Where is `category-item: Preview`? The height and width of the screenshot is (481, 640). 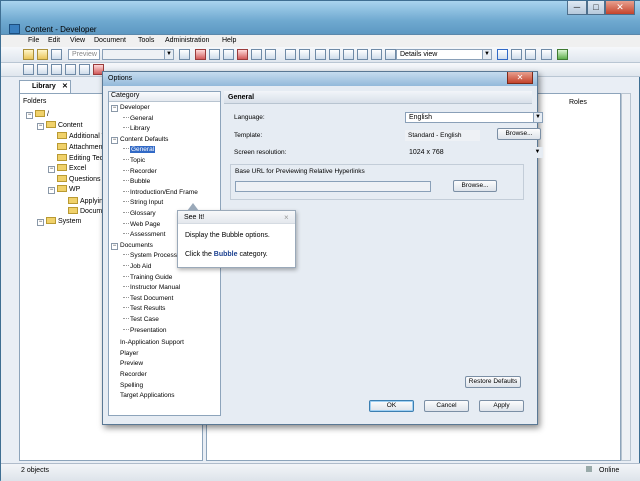 category-item: Preview is located at coordinates (127, 362).